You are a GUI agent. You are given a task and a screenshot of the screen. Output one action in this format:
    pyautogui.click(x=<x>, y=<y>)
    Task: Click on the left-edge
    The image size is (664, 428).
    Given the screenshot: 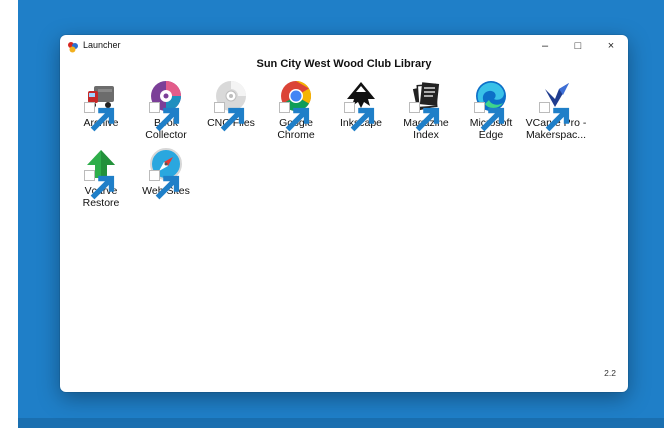 What is the action you would take?
    pyautogui.click(x=9, y=214)
    